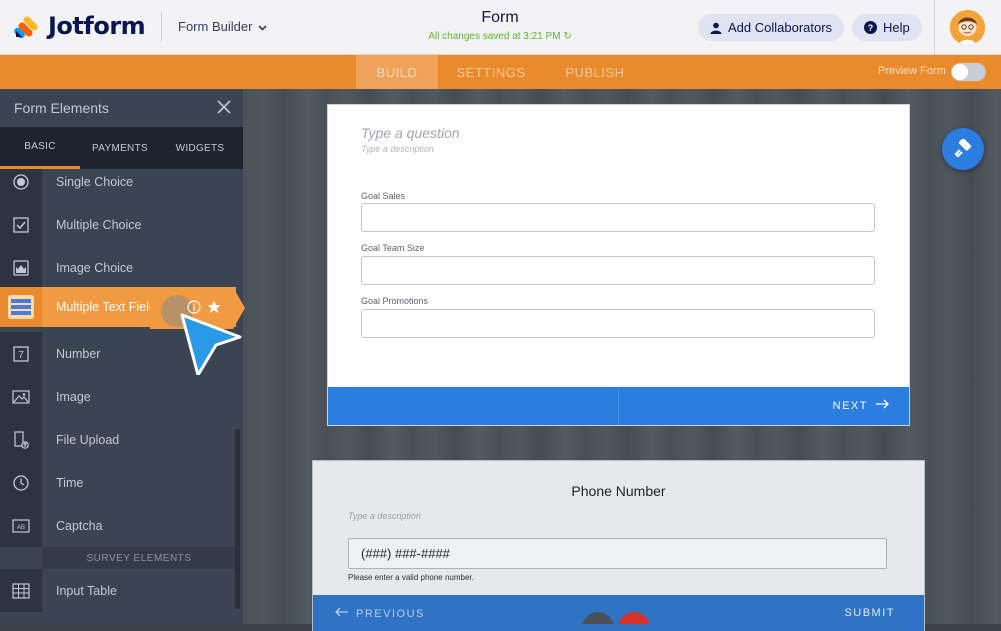 This screenshot has height=631, width=1001. Describe the element at coordinates (491, 72) in the screenshot. I see `tab-settings: SETTINGS` at that location.